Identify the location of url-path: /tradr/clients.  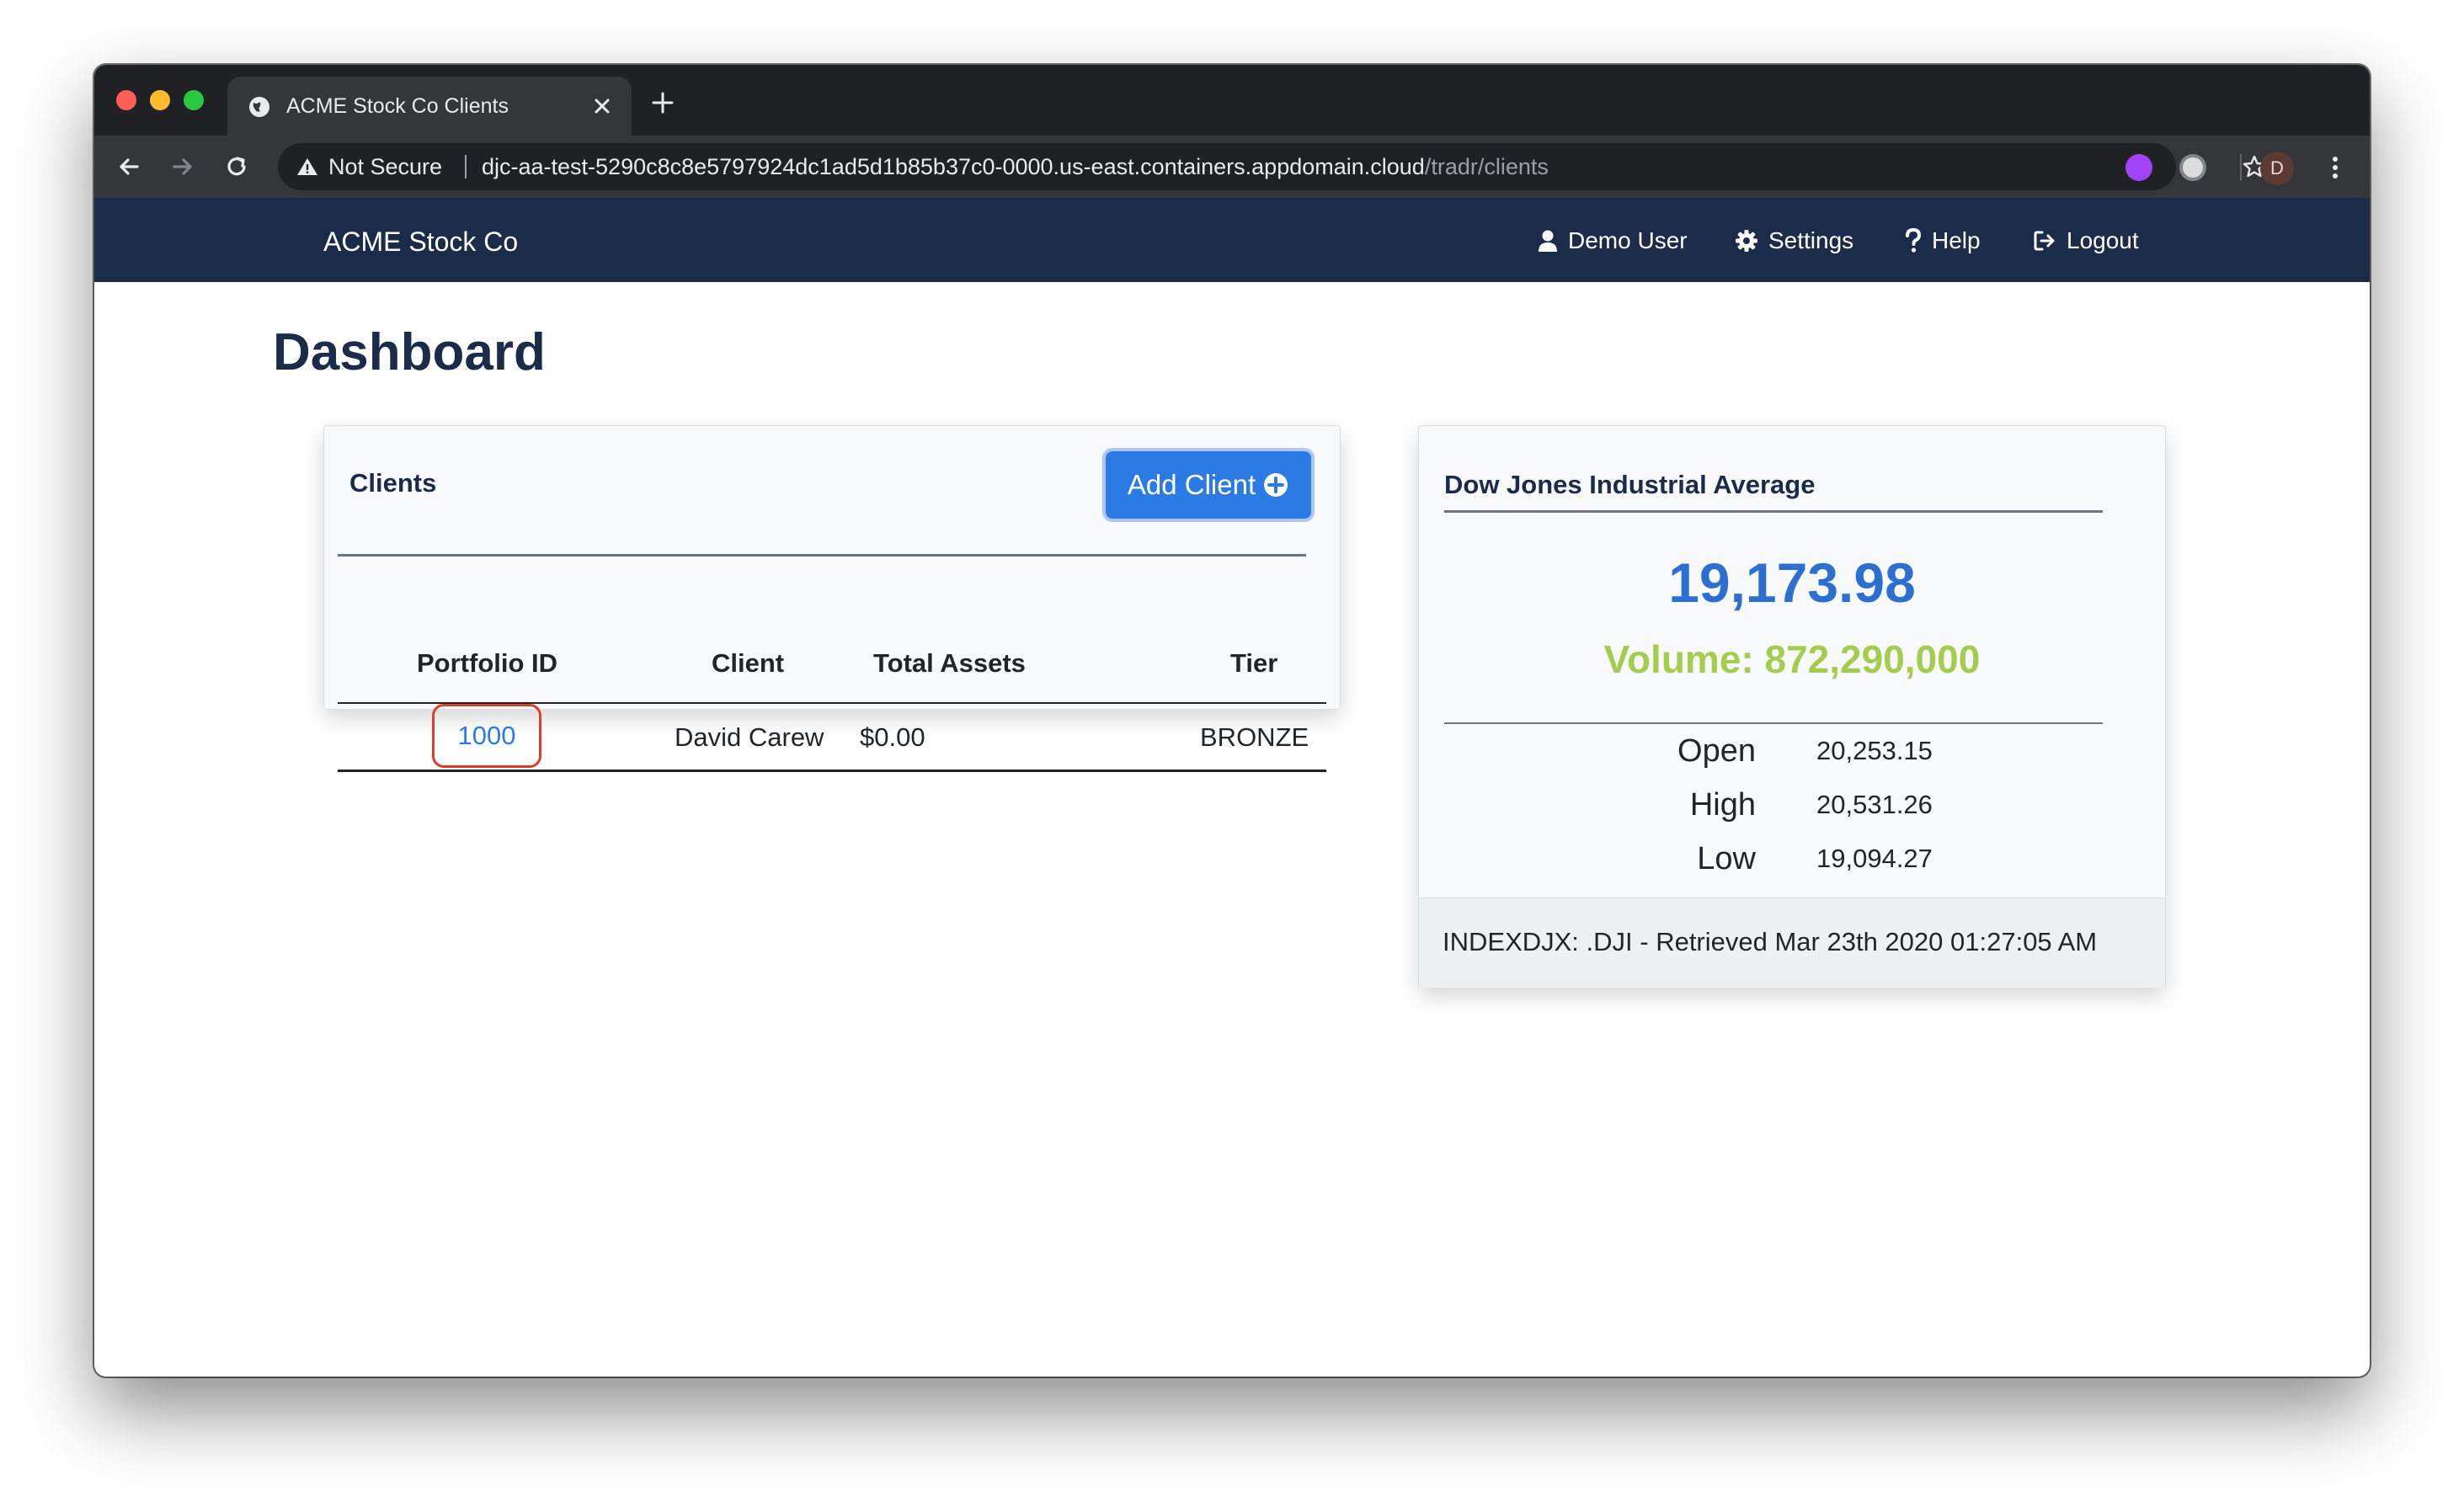
(1486, 166).